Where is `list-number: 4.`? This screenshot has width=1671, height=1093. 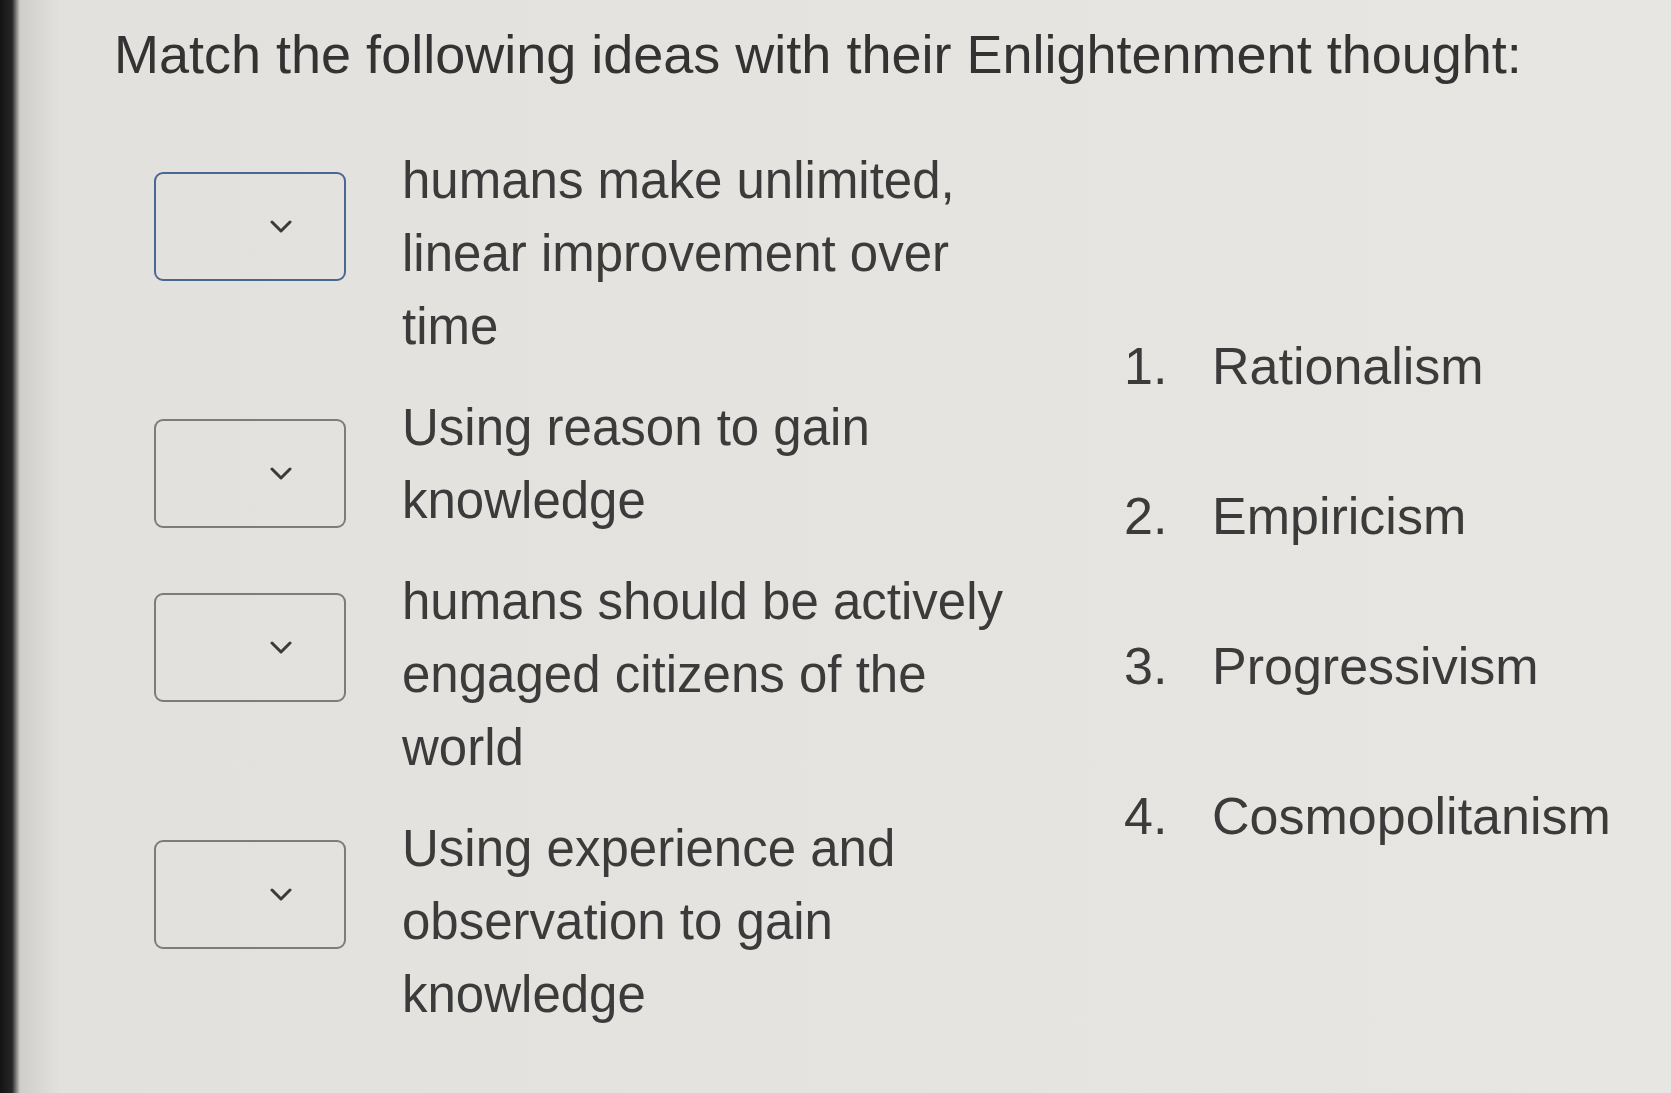 list-number: 4. is located at coordinates (1146, 816).